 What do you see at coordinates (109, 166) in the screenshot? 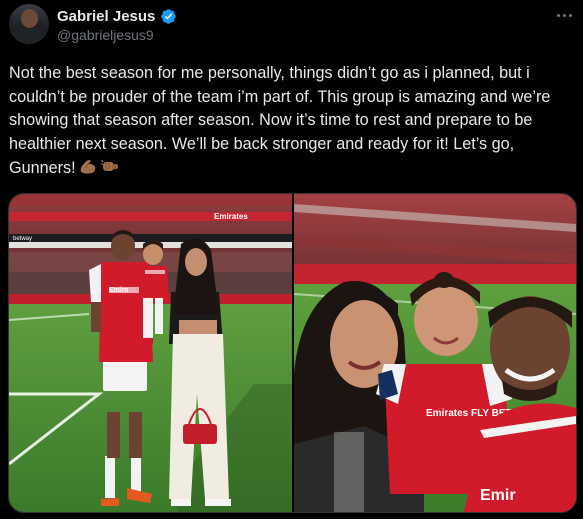
I see `fist-bump-icon` at bounding box center [109, 166].